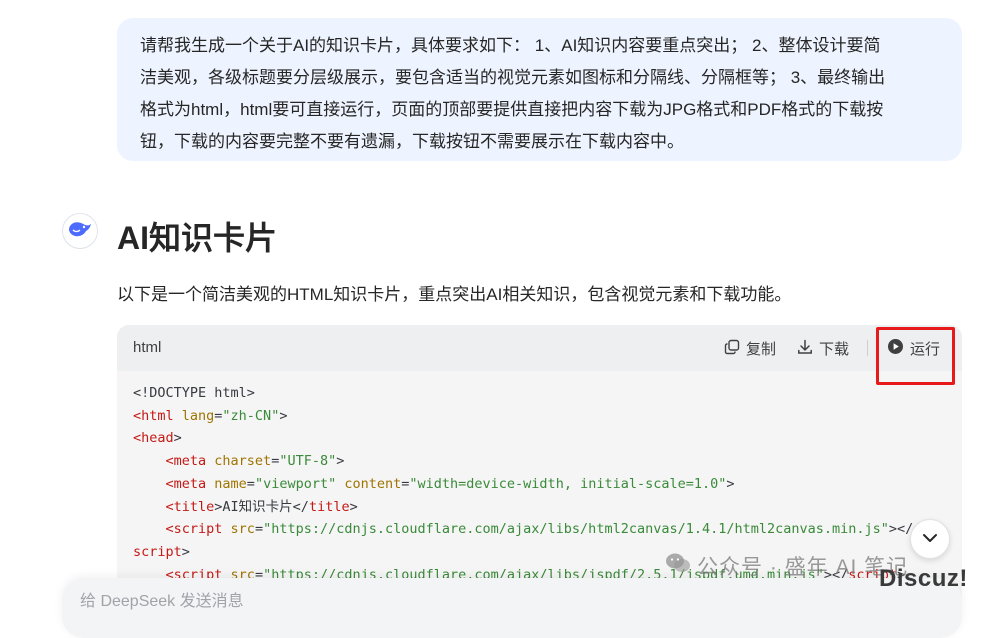 The image size is (1003, 638). Describe the element at coordinates (543, 507) in the screenshot. I see `code-line: <title>AI知识卡片</title>` at that location.